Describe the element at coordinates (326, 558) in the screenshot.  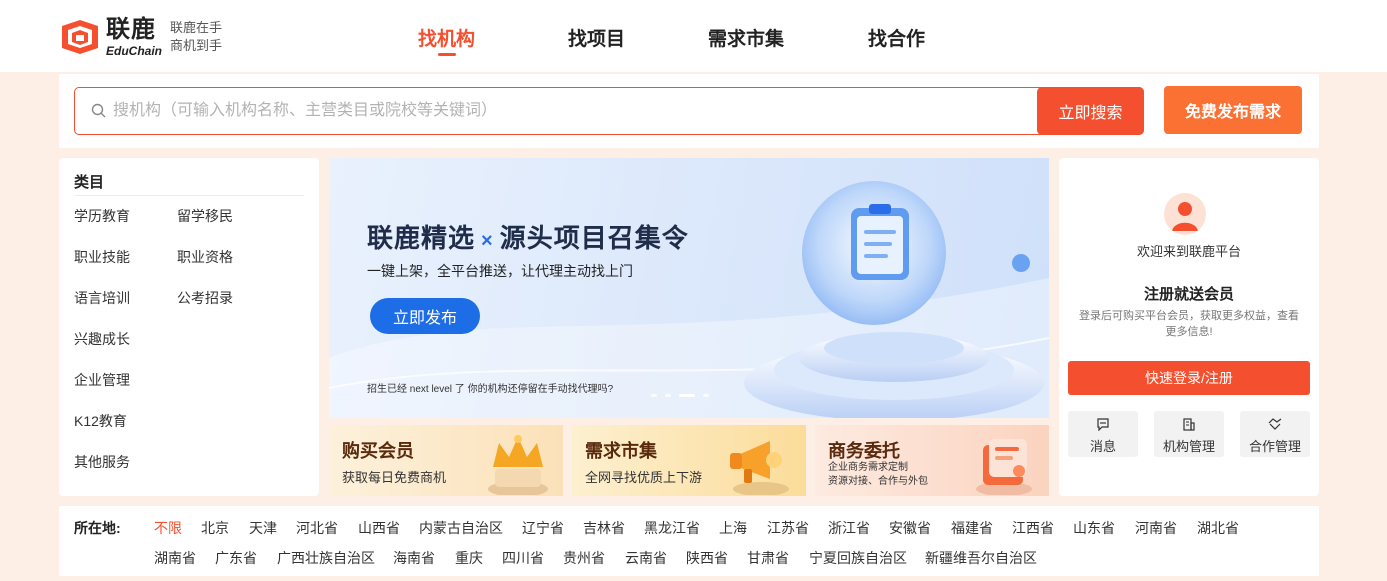
I see `location-option: 广西壮族自治区` at that location.